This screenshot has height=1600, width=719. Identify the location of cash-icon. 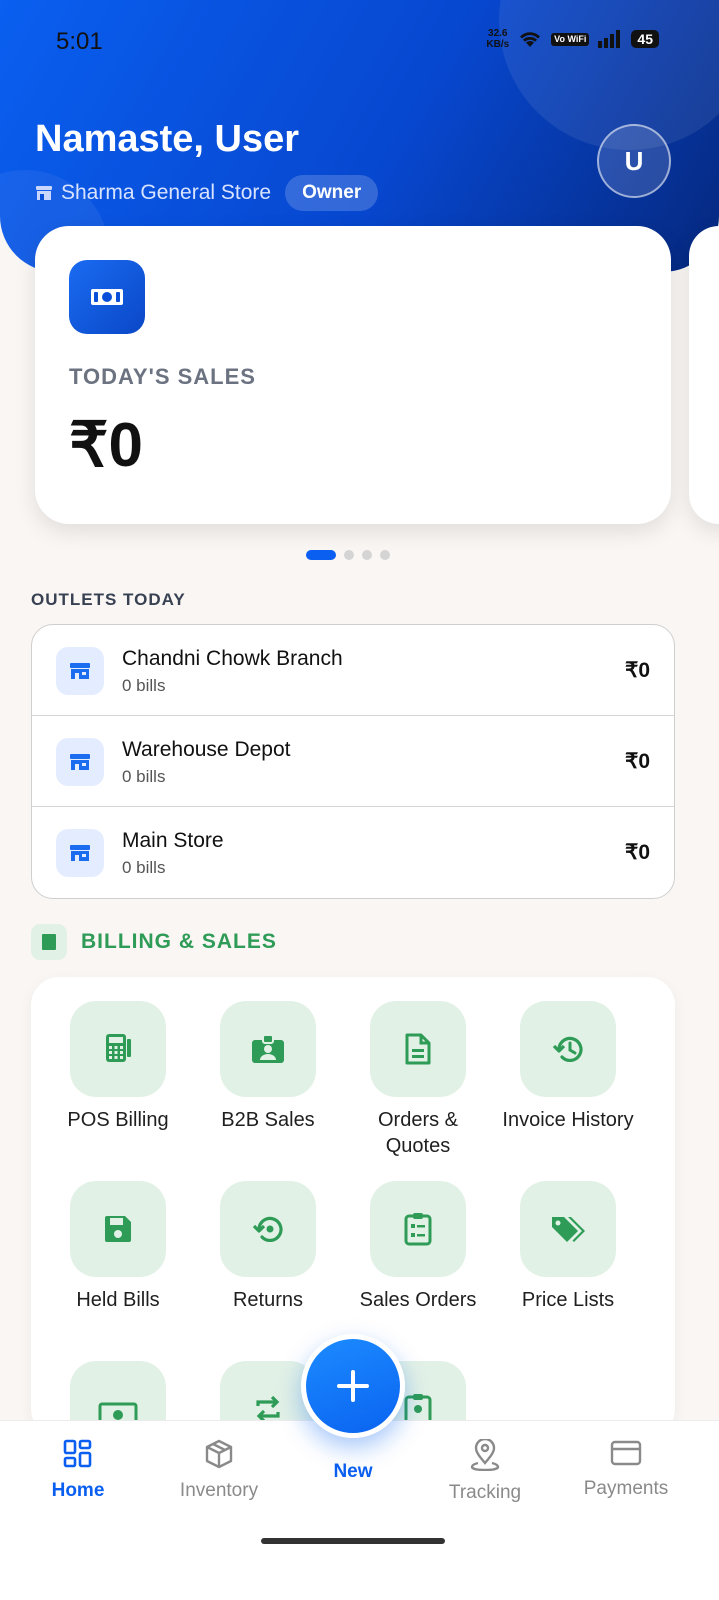
(107, 297).